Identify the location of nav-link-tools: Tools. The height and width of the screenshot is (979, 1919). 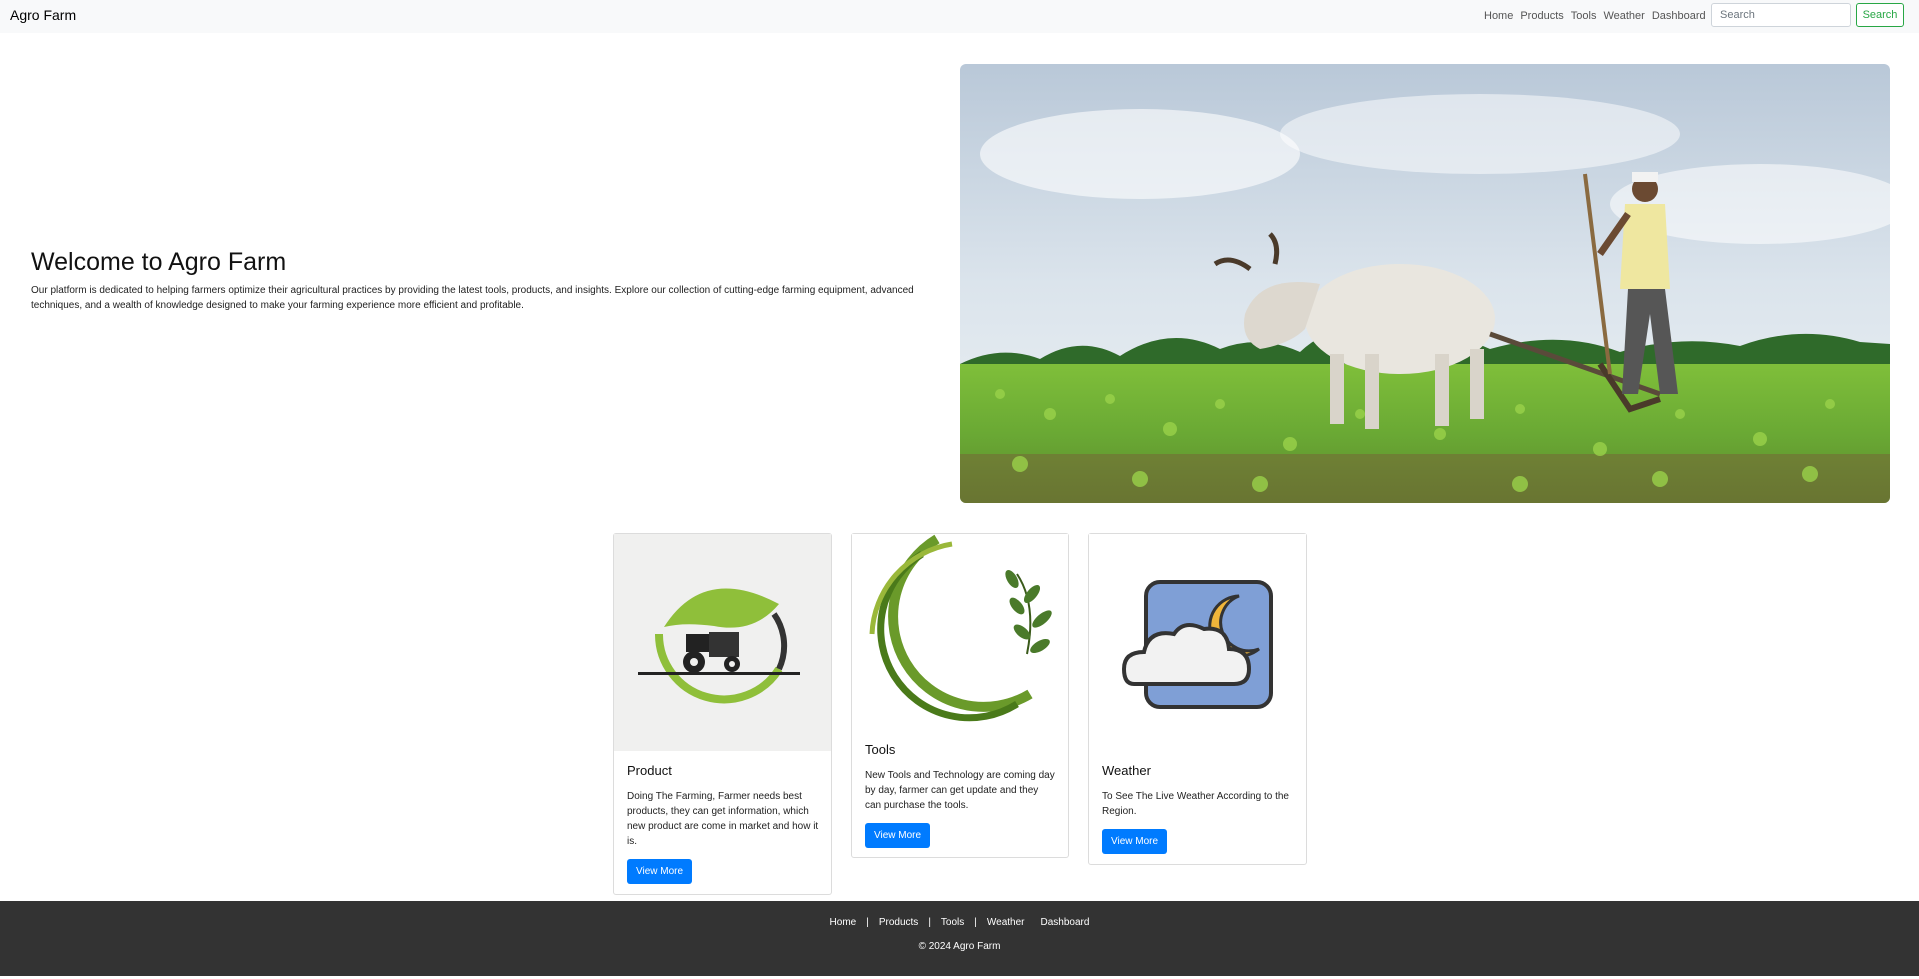
(1584, 16).